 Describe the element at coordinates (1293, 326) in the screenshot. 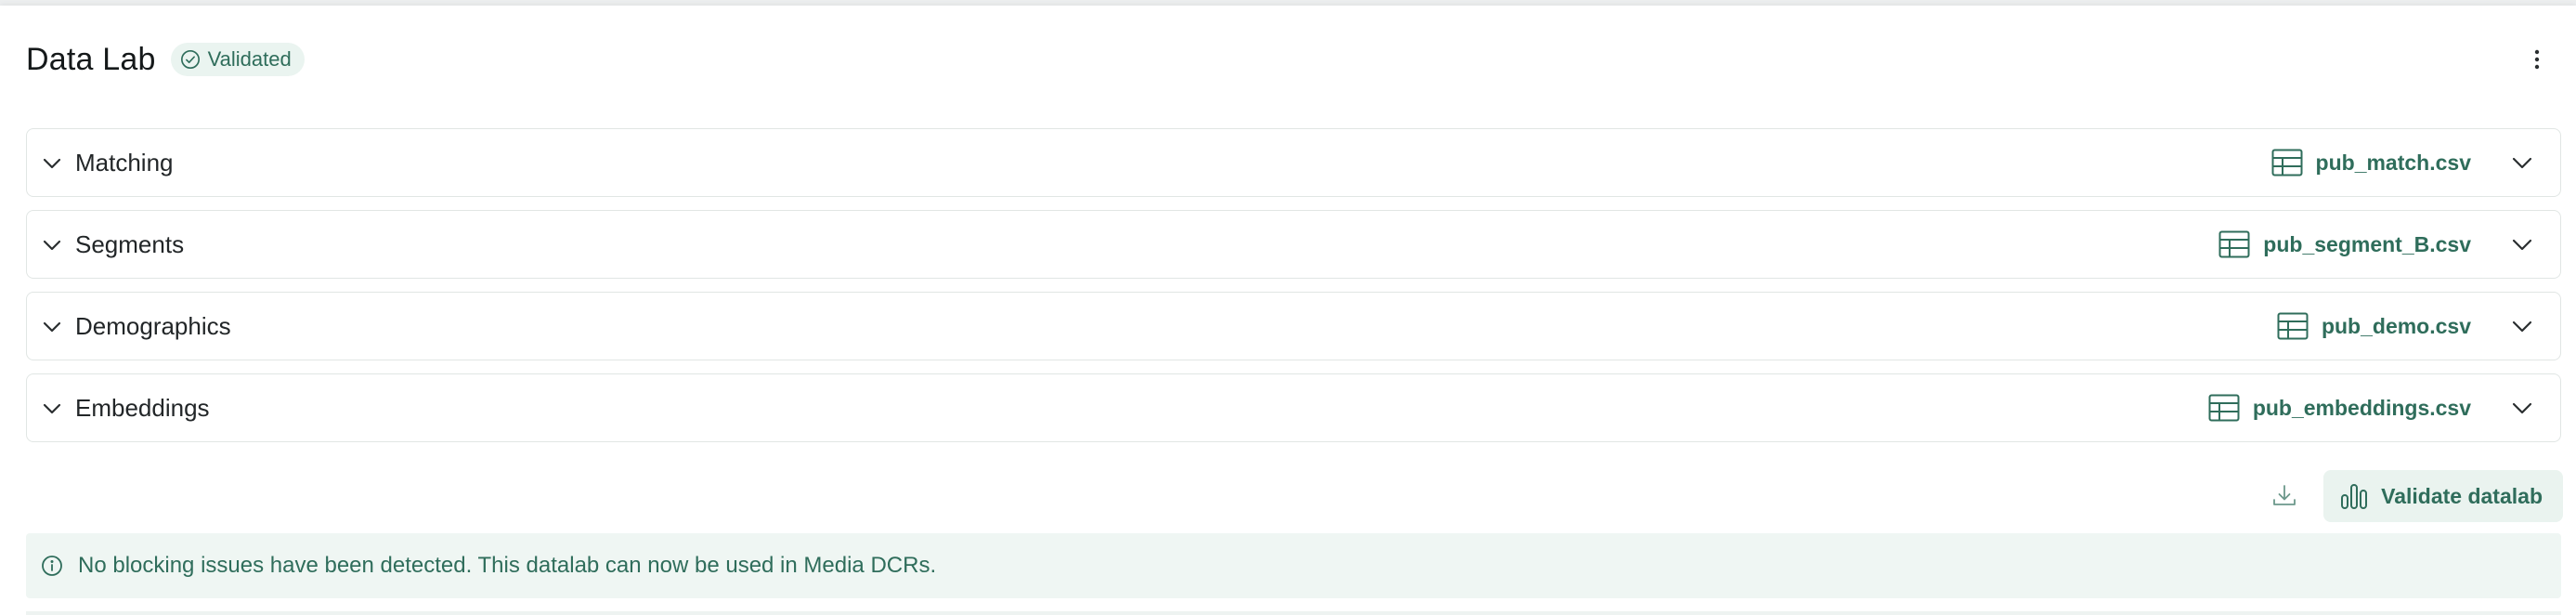

I see `section-row-demographics: Demographics pub_demo.csv` at that location.